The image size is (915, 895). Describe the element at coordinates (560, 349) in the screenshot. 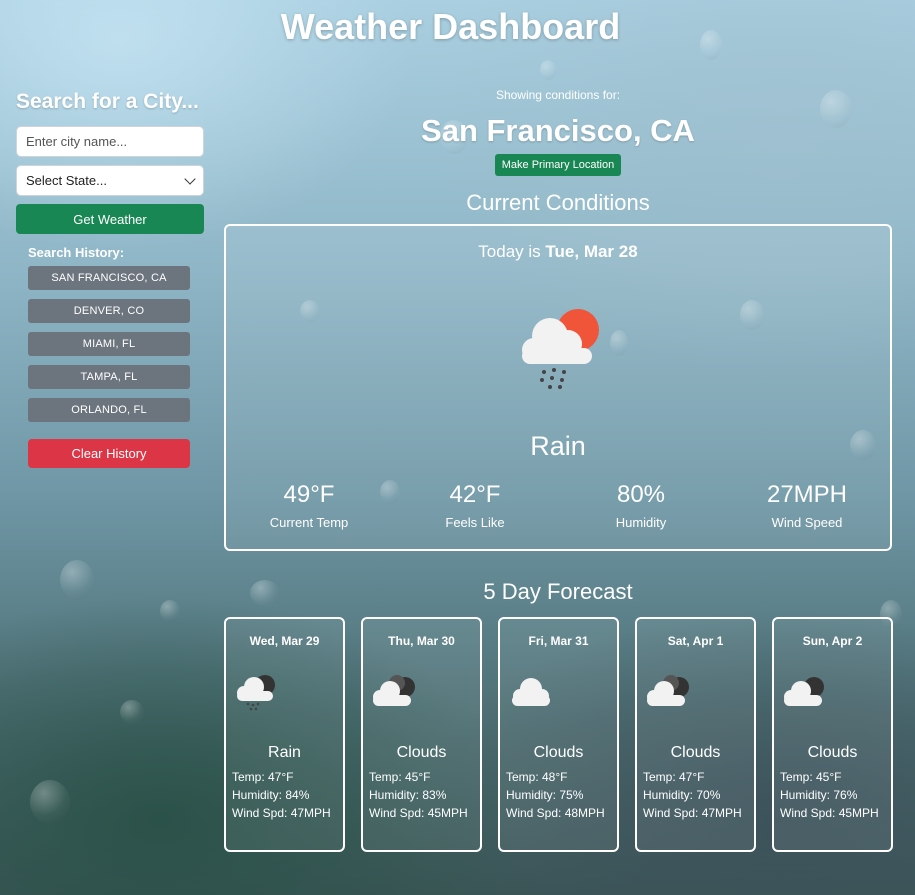

I see `rain-cloud-sun-icon` at that location.